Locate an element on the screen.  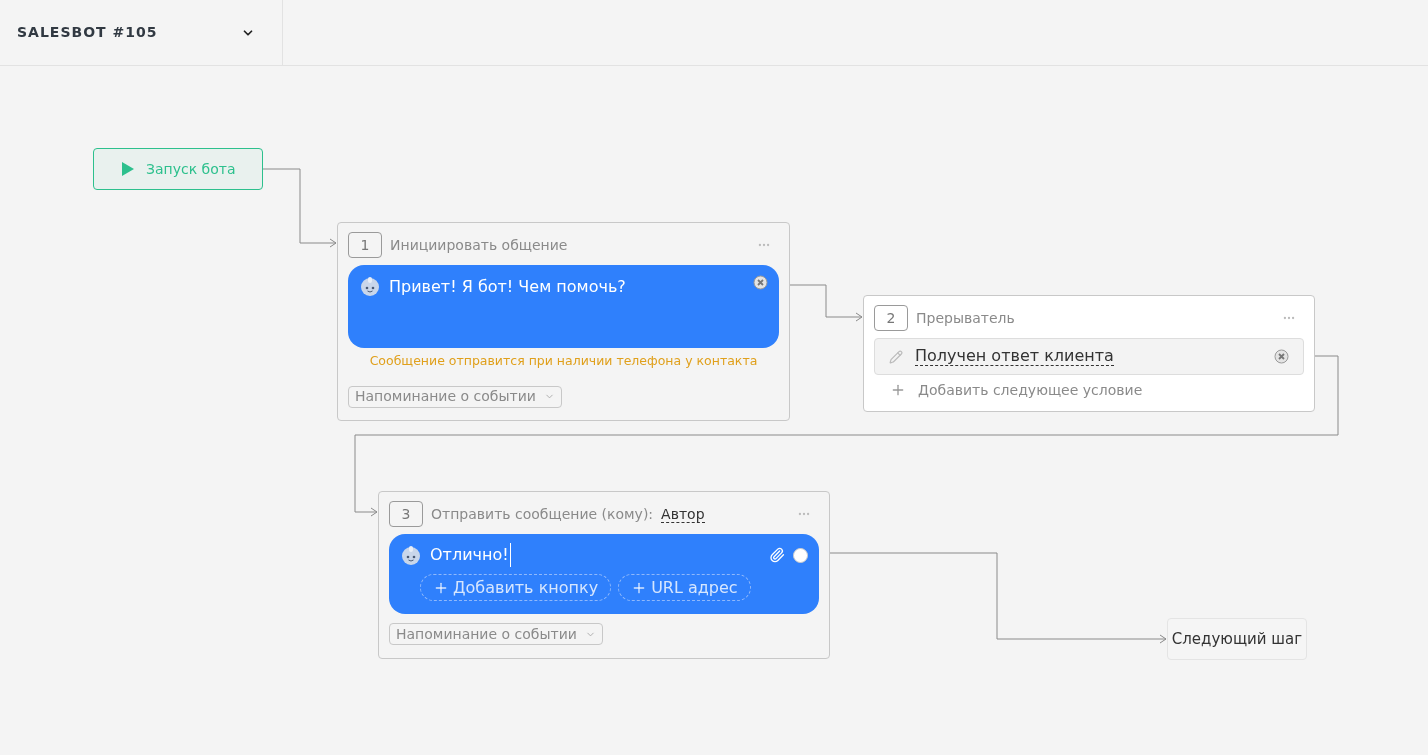
step-number: 2 is located at coordinates (891, 318).